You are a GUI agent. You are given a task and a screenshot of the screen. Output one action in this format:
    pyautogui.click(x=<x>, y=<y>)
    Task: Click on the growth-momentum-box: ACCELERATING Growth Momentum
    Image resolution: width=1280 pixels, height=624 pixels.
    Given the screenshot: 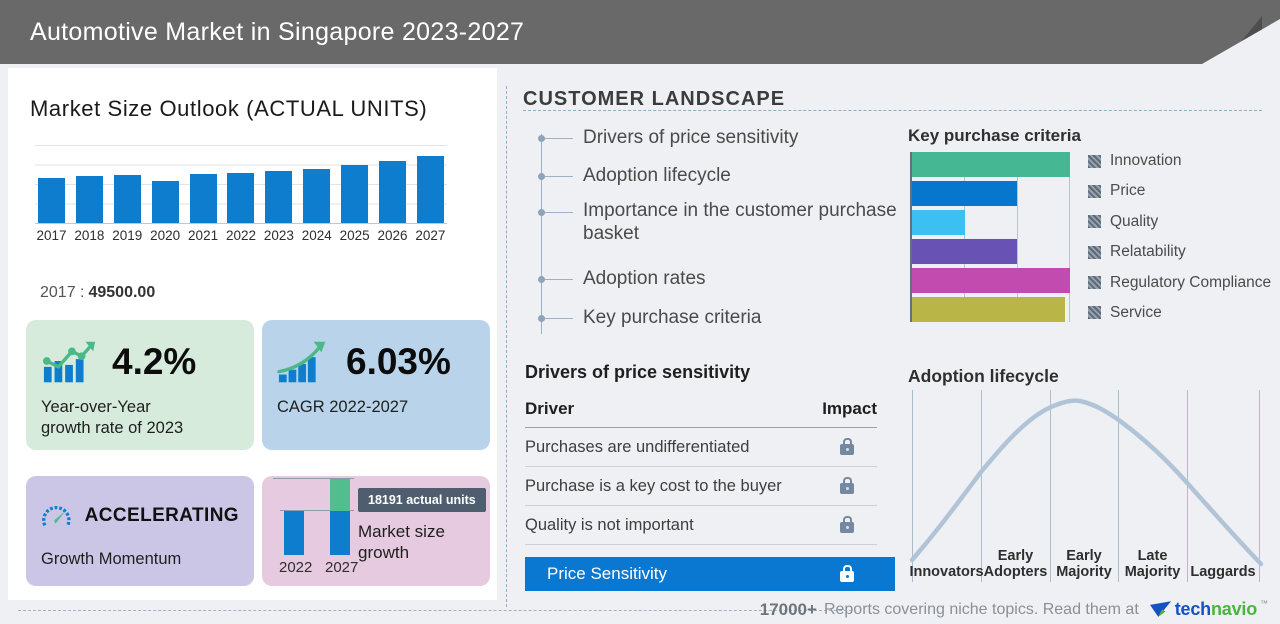 What is the action you would take?
    pyautogui.click(x=140, y=531)
    